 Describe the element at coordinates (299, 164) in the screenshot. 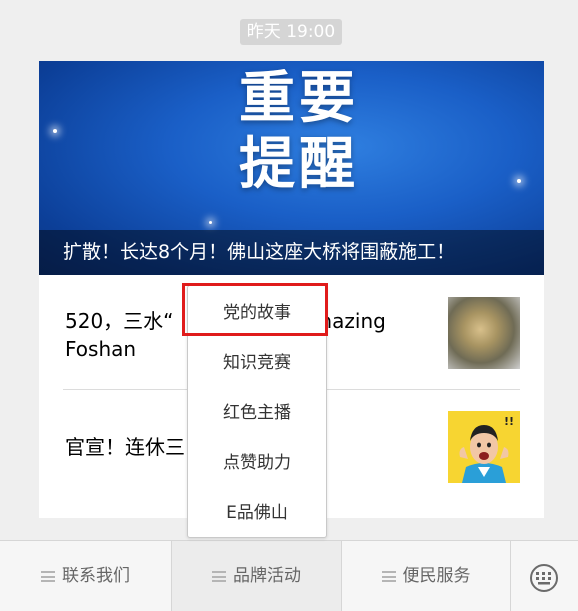

I see `banner-headline-line2: 提醒` at that location.